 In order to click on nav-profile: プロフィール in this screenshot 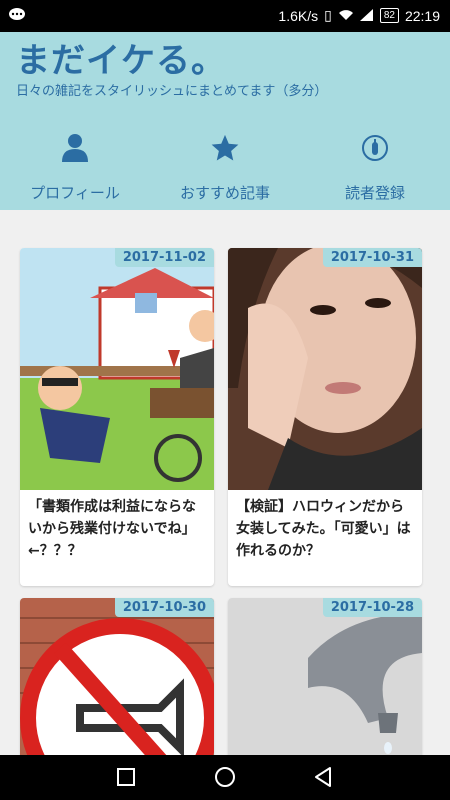, I will do `click(75, 165)`.